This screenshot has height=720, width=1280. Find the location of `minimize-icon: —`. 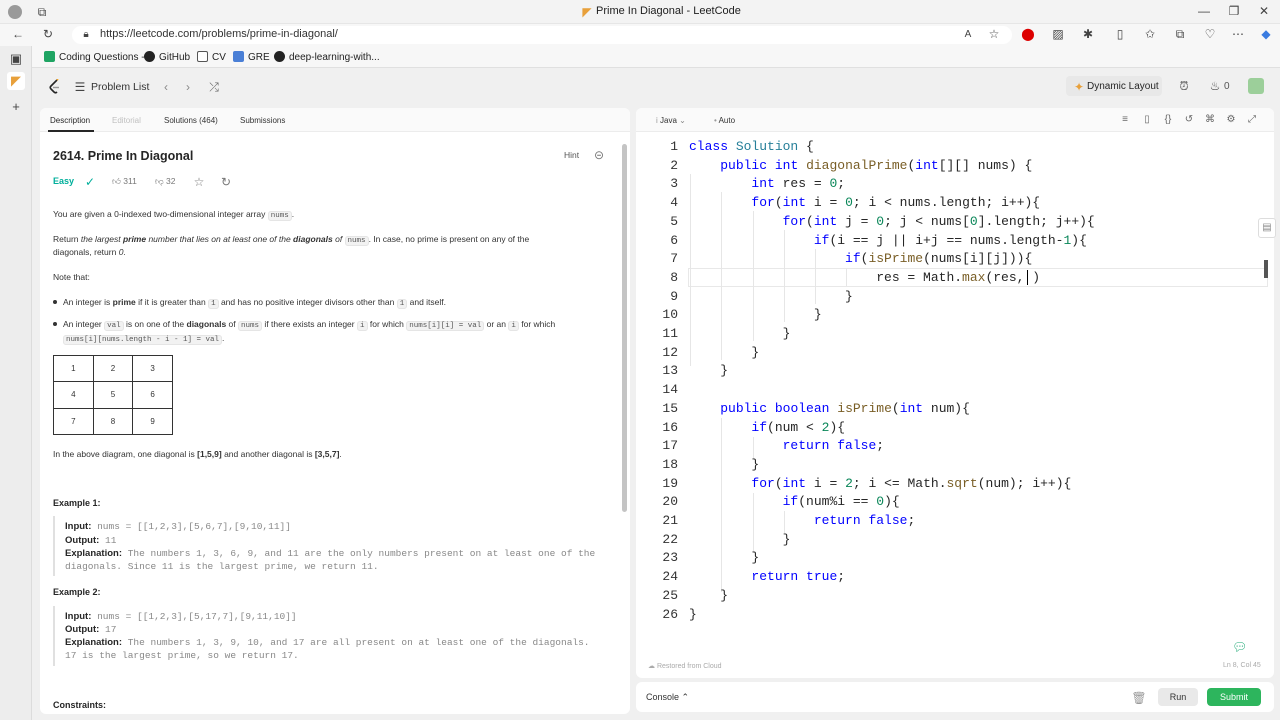

minimize-icon: — is located at coordinates (1204, 11).